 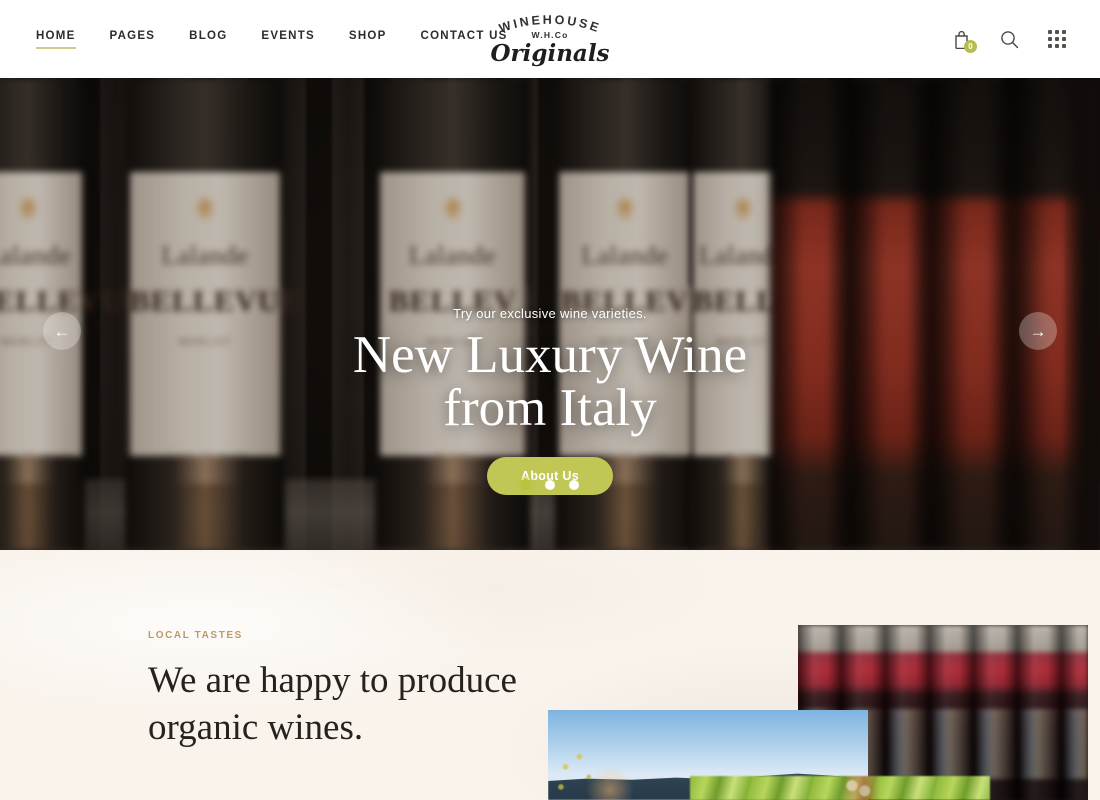 I want to click on grid-menu-button, so click(x=1057, y=39).